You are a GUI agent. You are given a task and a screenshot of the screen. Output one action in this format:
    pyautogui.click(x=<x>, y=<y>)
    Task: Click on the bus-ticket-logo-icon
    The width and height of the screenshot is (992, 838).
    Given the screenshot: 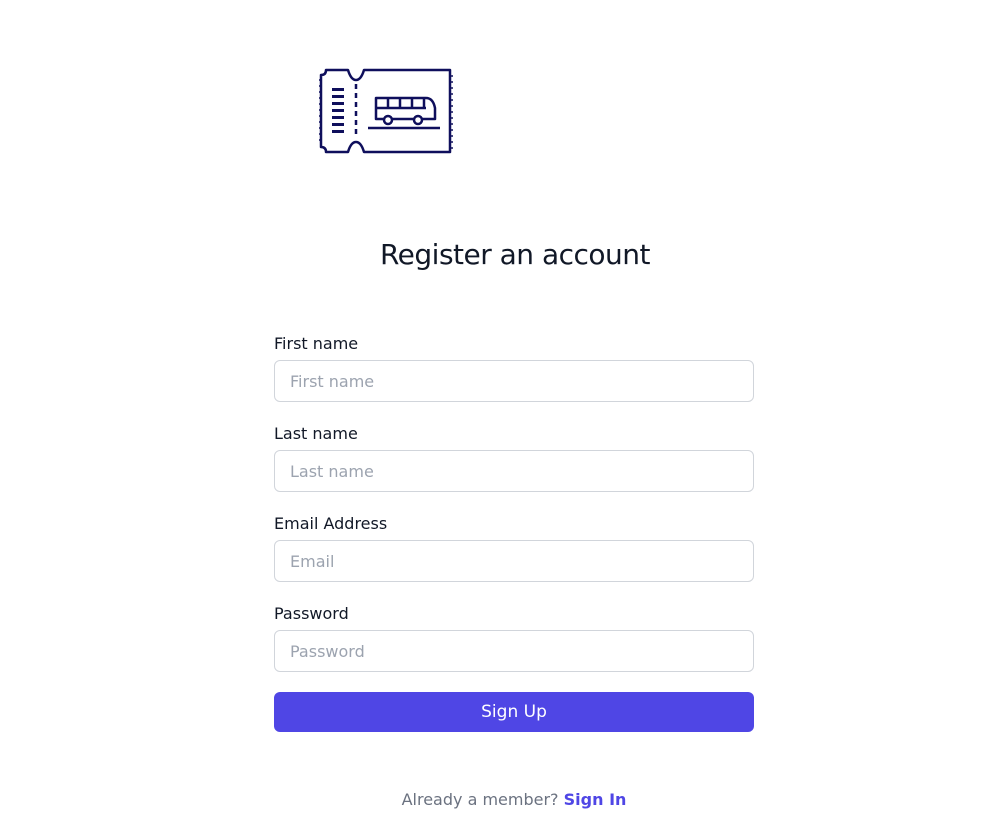 What is the action you would take?
    pyautogui.click(x=387, y=113)
    